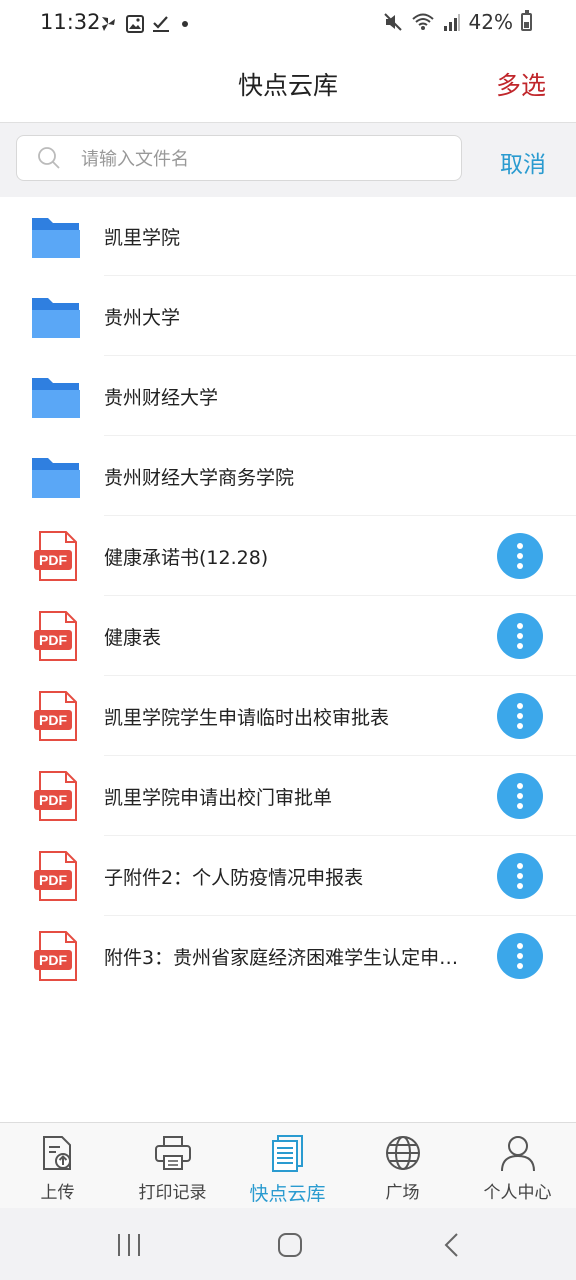 Image resolution: width=576 pixels, height=1280 pixels. I want to click on list-item: PDF 凯里学院申请出校门审批单, so click(288, 796).